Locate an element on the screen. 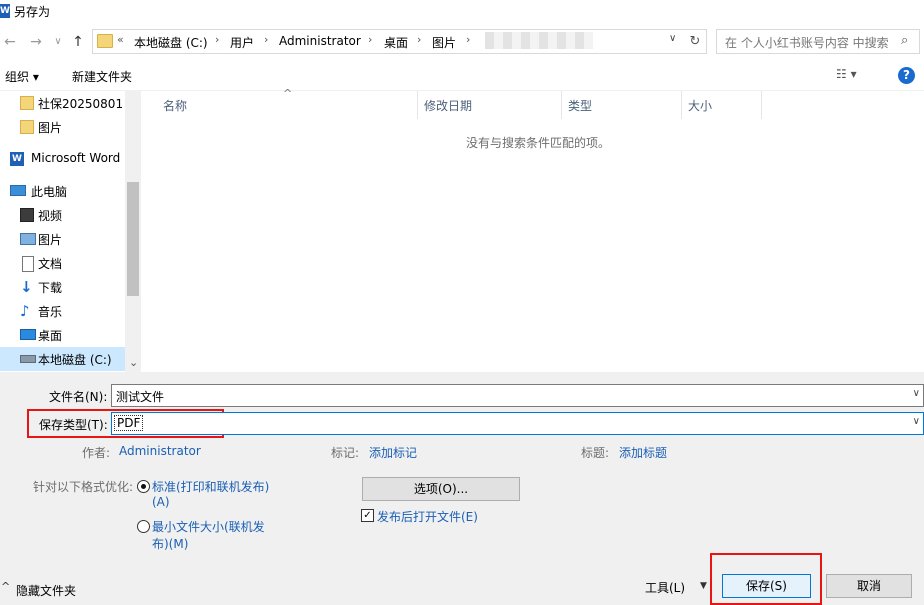 Image resolution: width=924 pixels, height=605 pixels. toolbar is located at coordinates (462, 75).